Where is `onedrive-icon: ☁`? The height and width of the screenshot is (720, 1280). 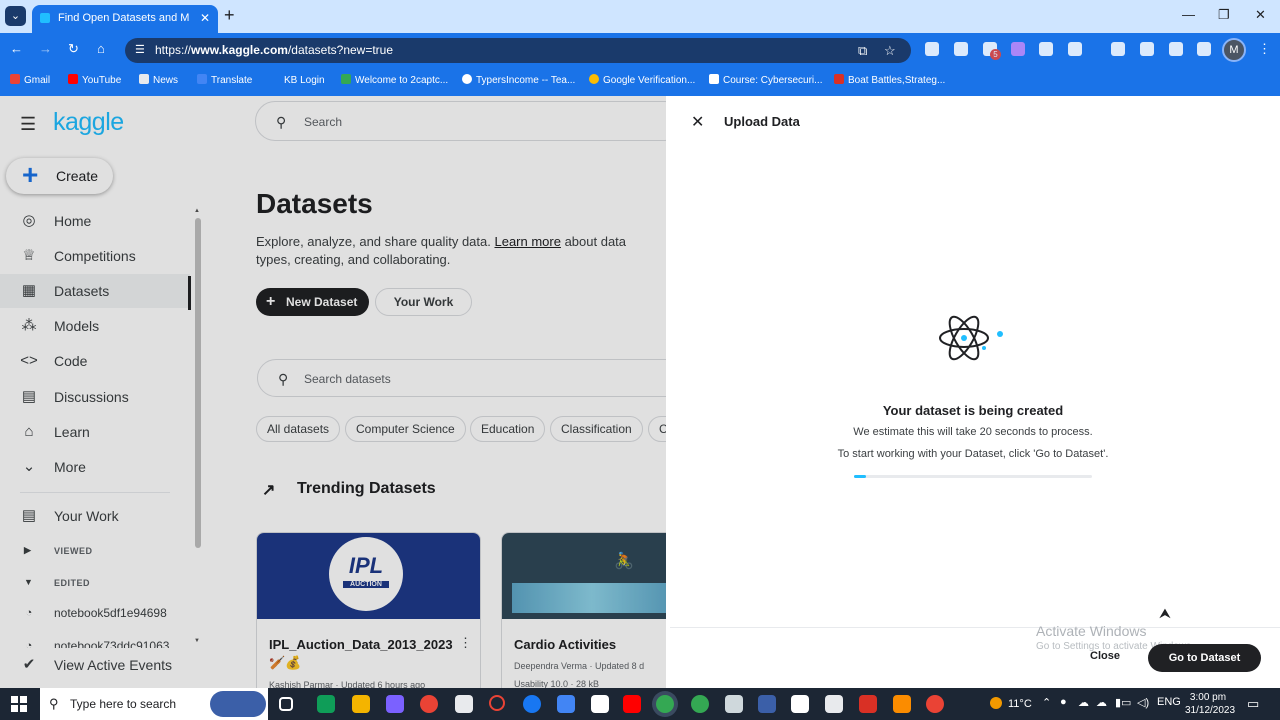 onedrive-icon: ☁ is located at coordinates (1083, 702).